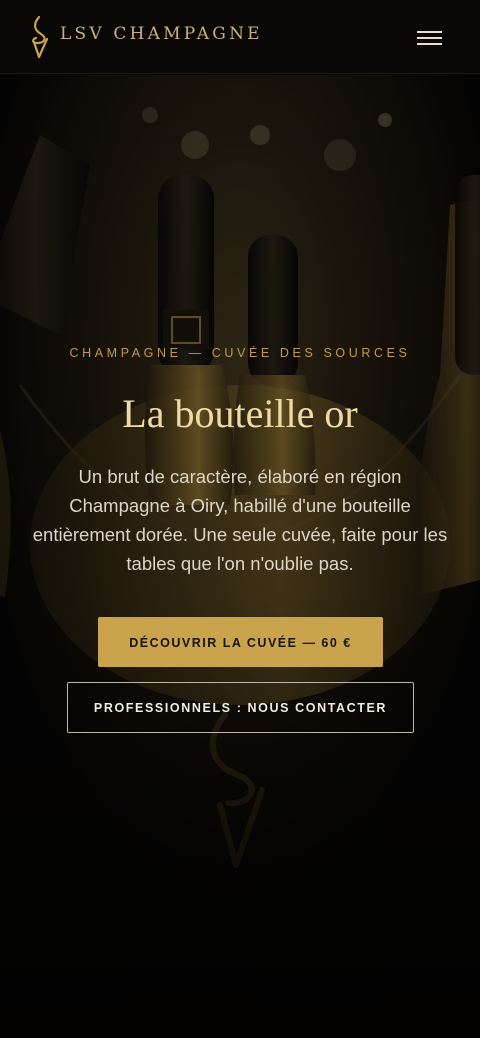 This screenshot has height=1038, width=480. I want to click on menu-button, so click(430, 38).